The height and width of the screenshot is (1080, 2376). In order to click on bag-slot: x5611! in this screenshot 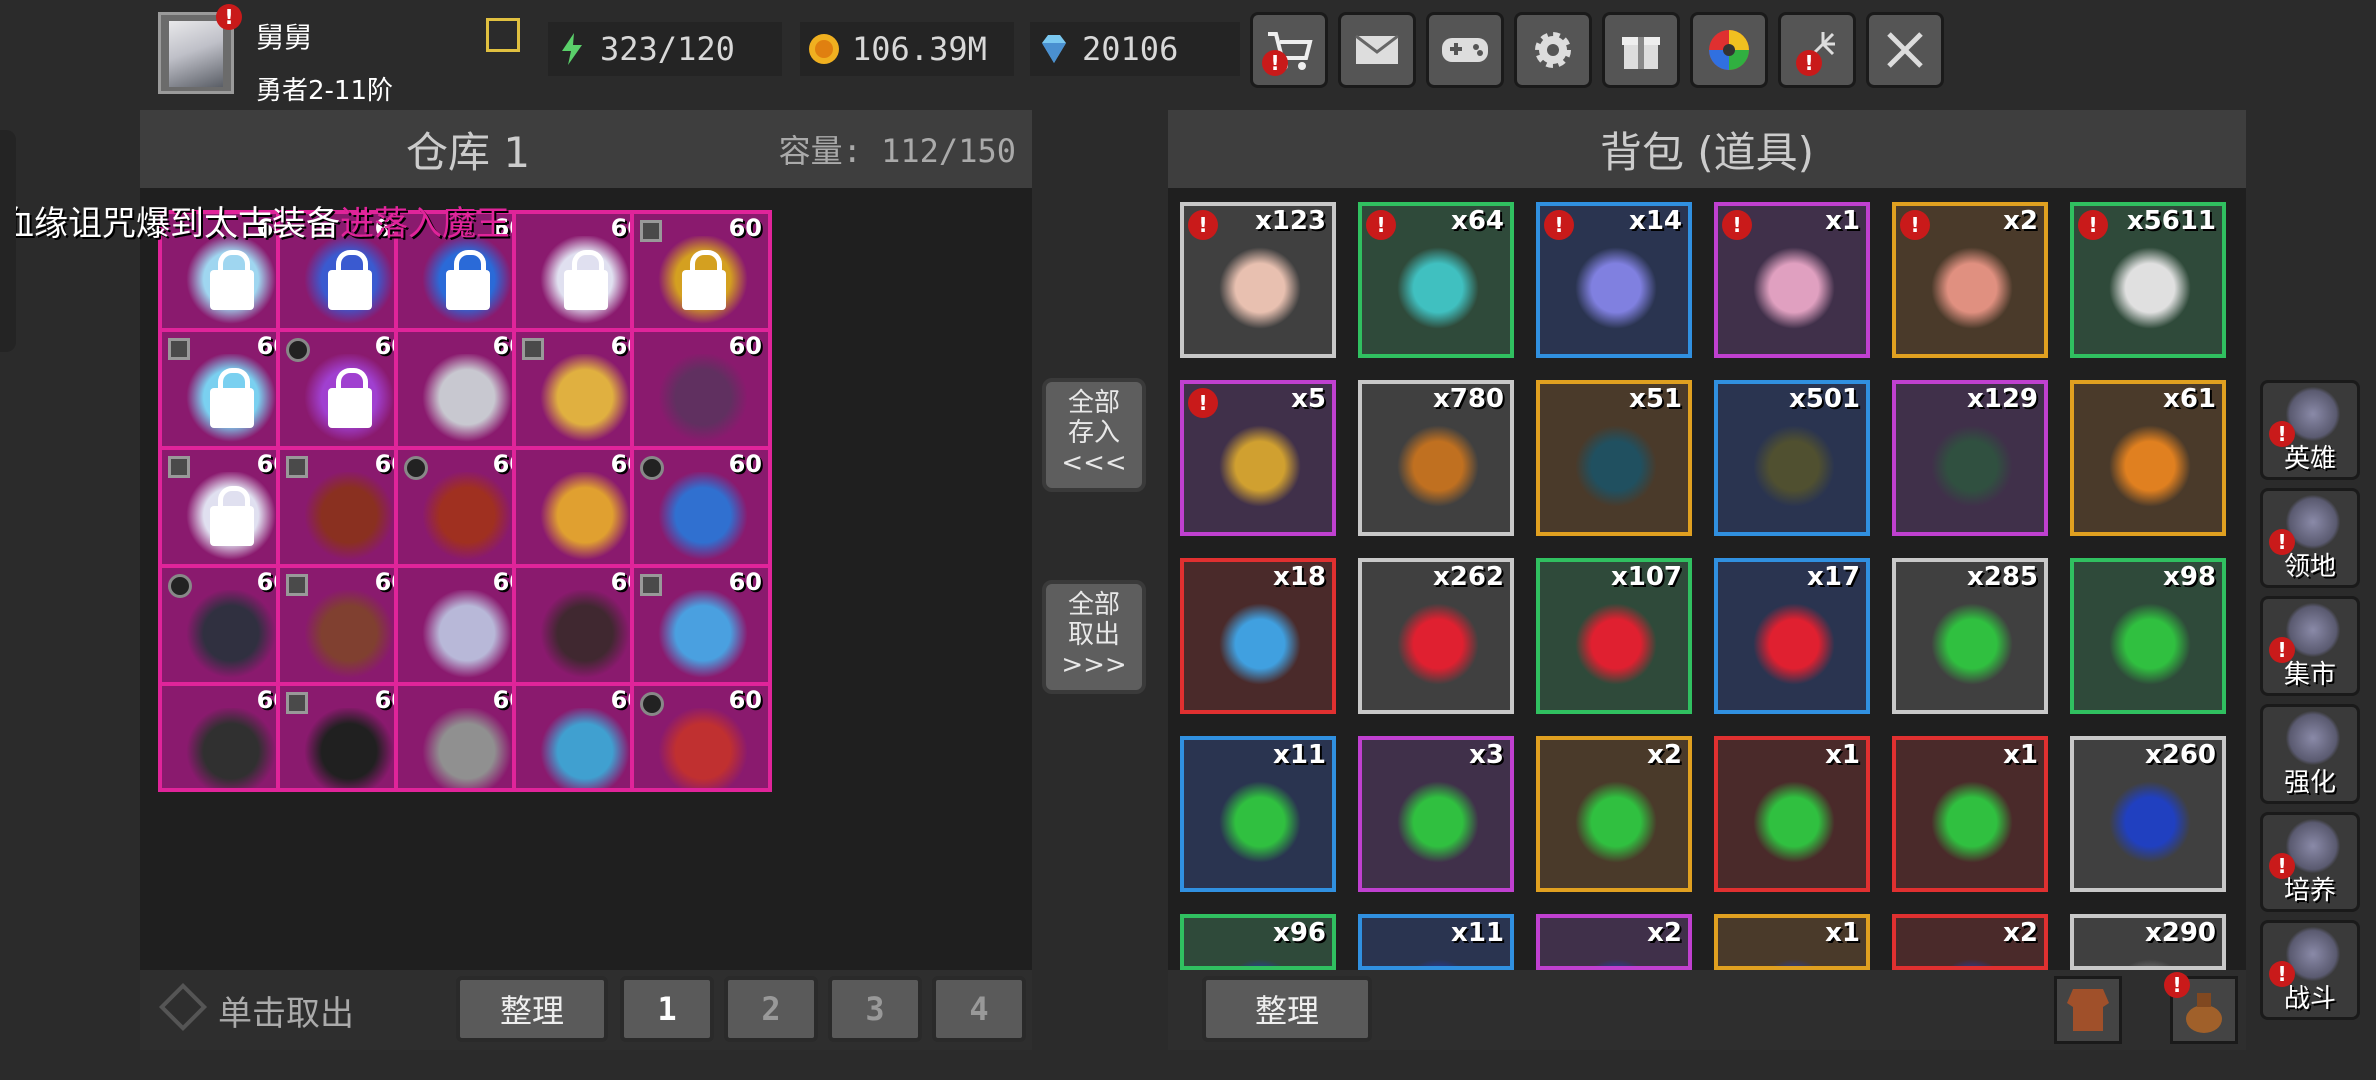, I will do `click(2148, 280)`.